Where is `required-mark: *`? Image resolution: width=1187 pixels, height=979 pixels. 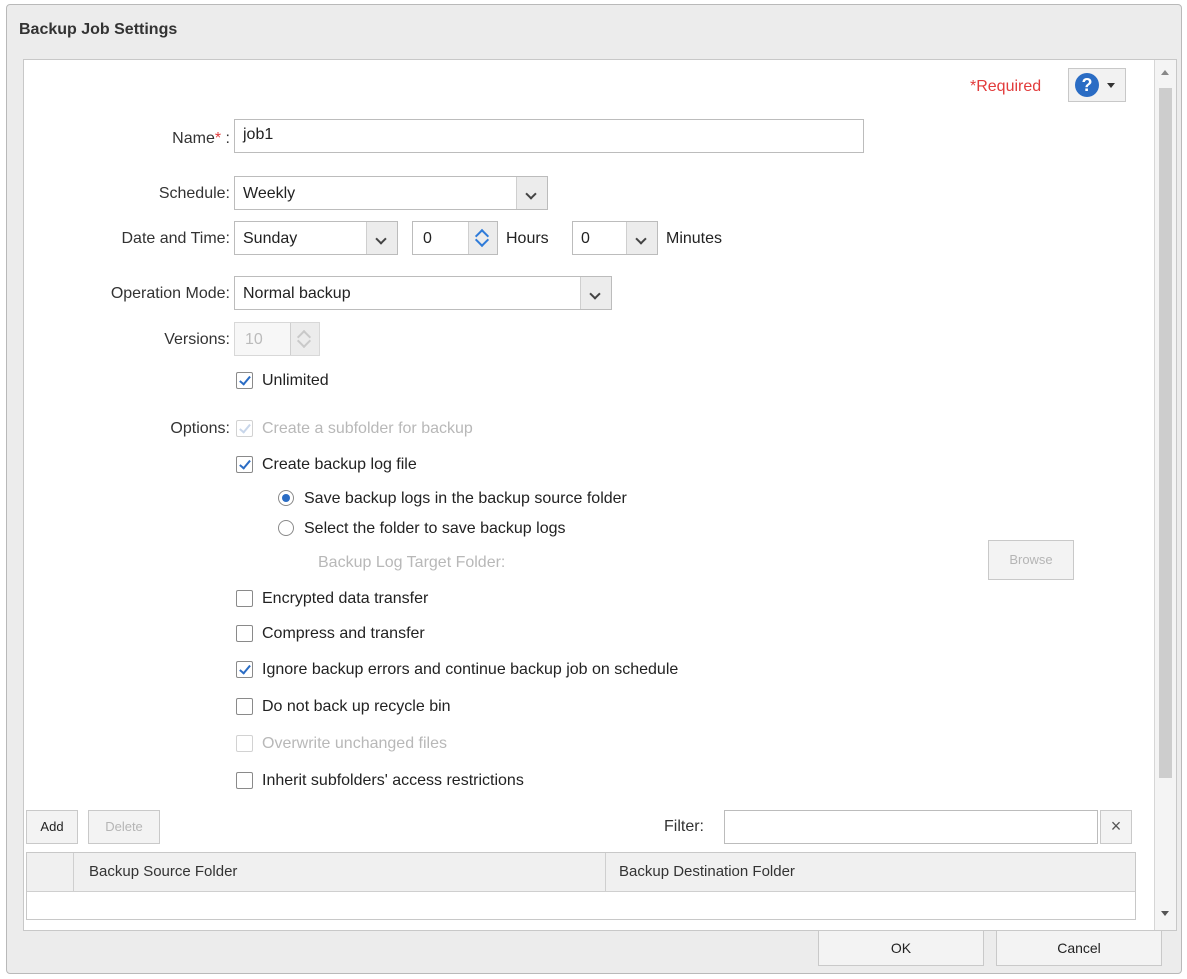
required-mark: * is located at coordinates (218, 138).